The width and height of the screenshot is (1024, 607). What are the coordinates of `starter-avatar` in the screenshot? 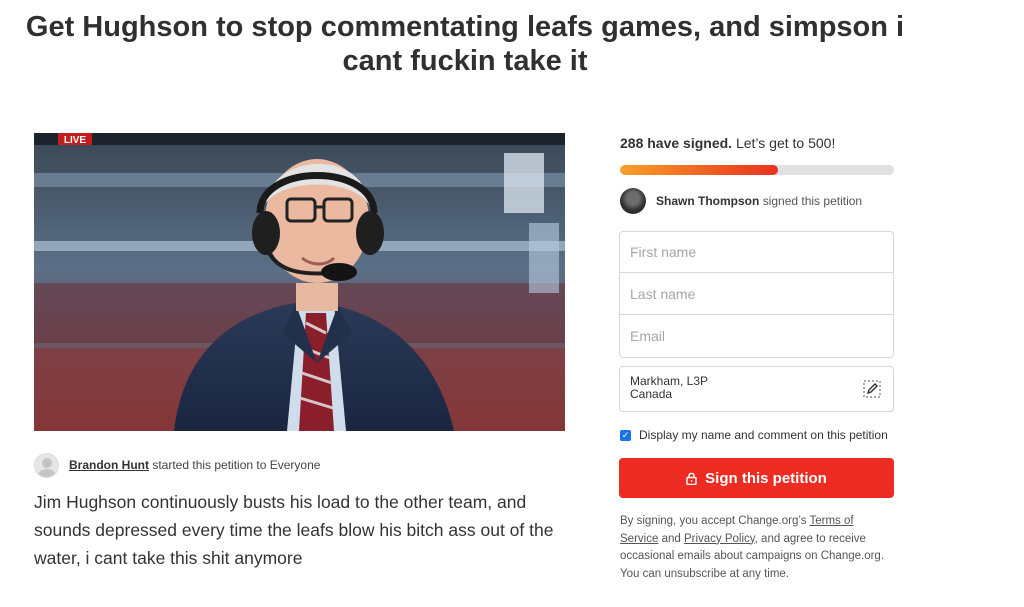 It's located at (46, 465).